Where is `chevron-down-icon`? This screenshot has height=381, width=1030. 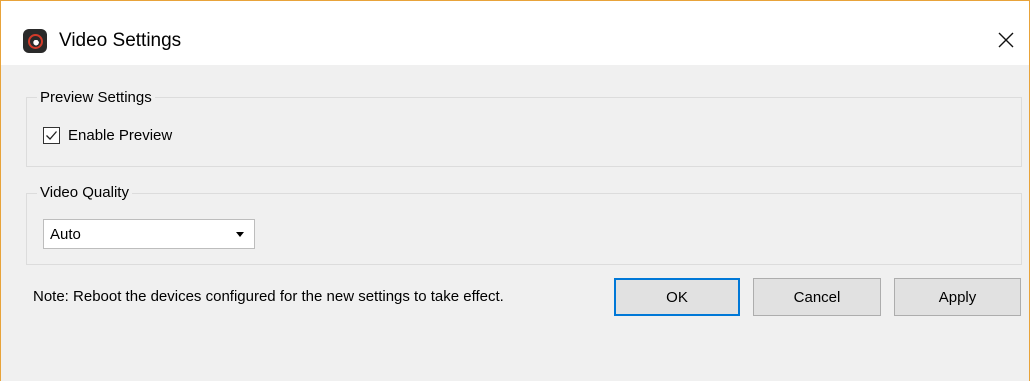
chevron-down-icon is located at coordinates (240, 234).